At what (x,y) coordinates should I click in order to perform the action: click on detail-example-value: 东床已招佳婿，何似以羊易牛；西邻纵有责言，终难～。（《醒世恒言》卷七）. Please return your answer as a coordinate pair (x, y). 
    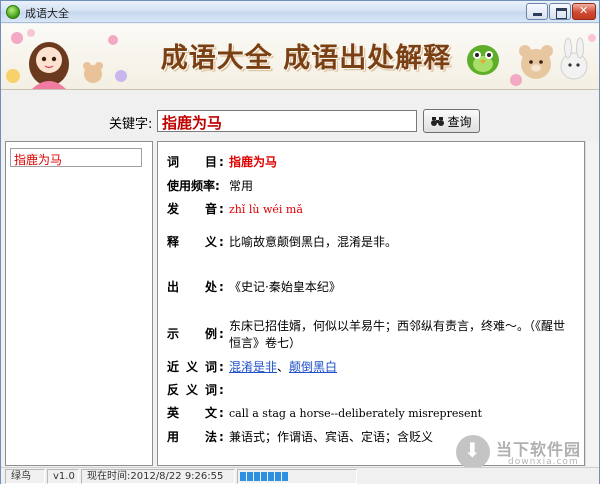
    Looking at the image, I should click on (397, 334).